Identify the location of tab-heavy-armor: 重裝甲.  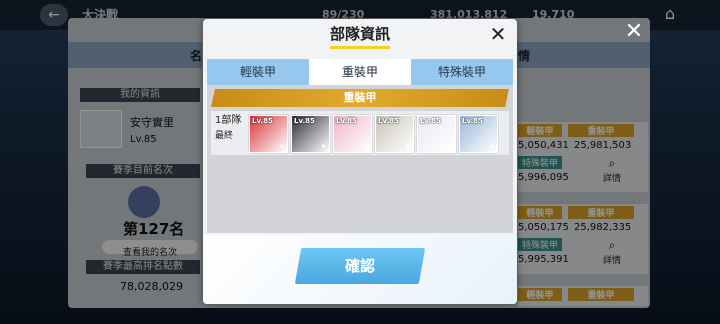
(360, 72).